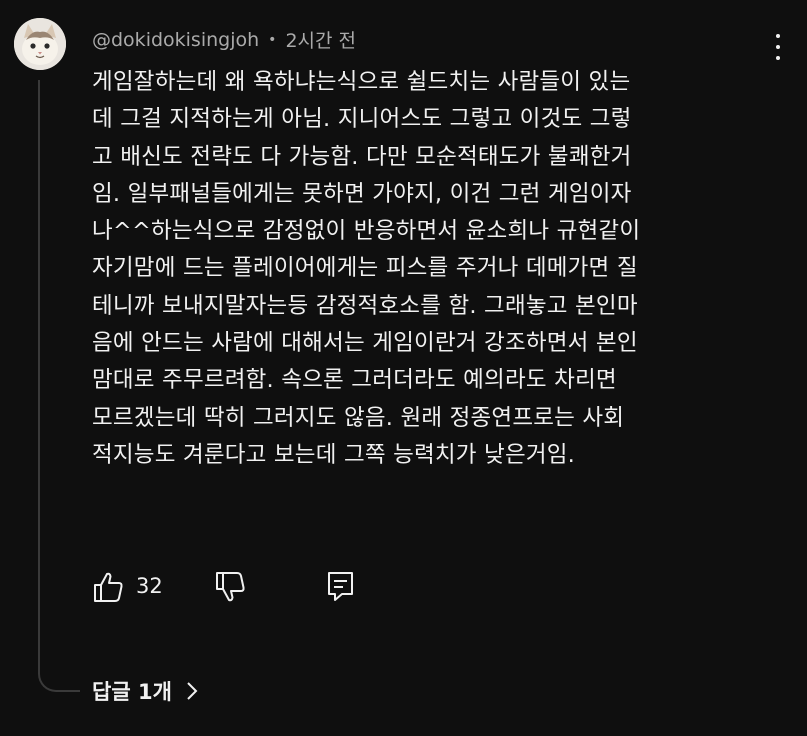  Describe the element at coordinates (358, 417) in the screenshot. I see `comment-line: 모르겠는데 딱히 그러지도 않음. 원래 정종연프로는 사회` at that location.